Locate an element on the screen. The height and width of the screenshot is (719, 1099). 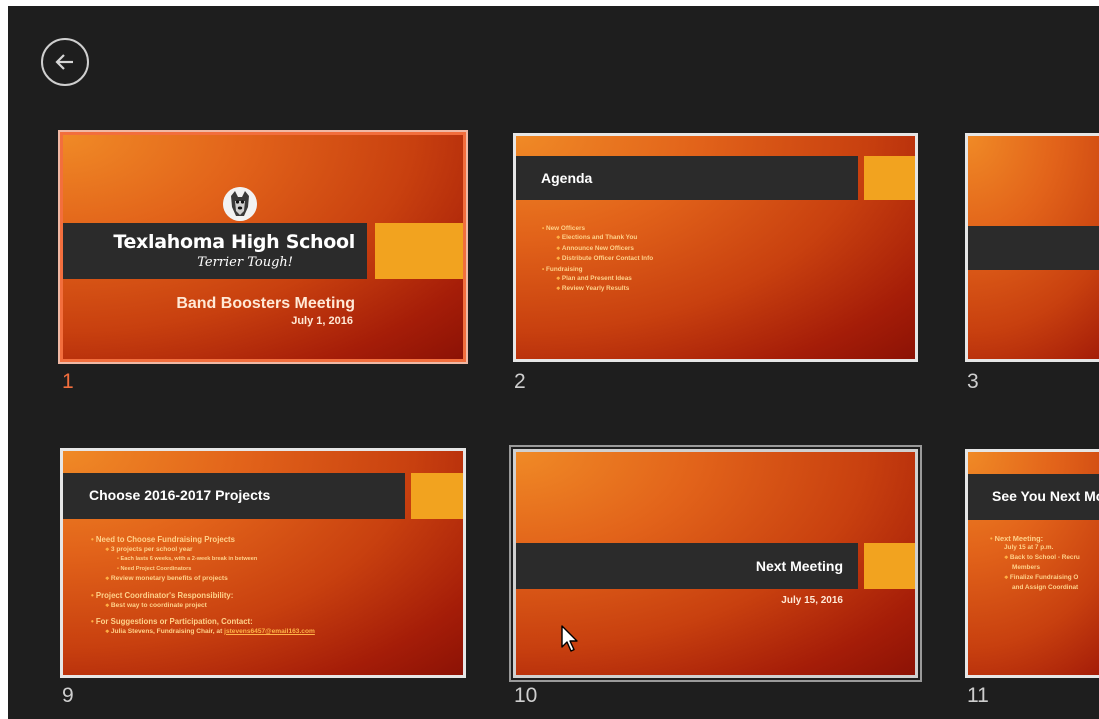
slide-9-bullet: Need Project Coordinators is located at coordinates (203, 570).